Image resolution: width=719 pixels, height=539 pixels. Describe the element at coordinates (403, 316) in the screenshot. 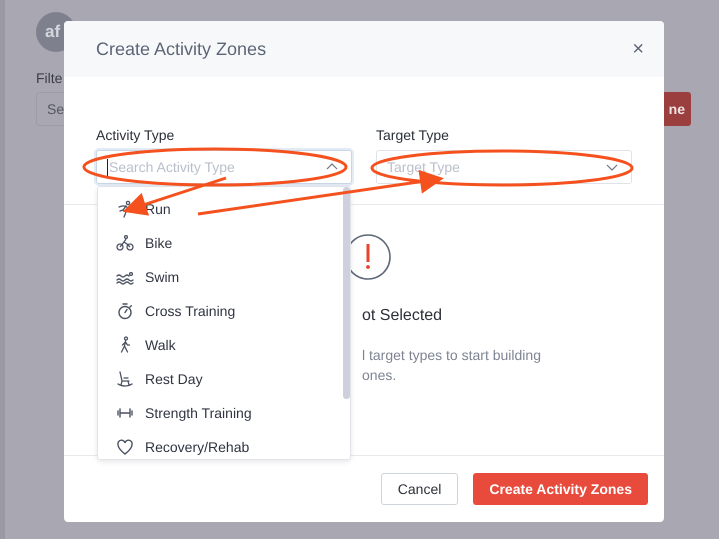

I see `empty-state-heading: ot Selected` at that location.